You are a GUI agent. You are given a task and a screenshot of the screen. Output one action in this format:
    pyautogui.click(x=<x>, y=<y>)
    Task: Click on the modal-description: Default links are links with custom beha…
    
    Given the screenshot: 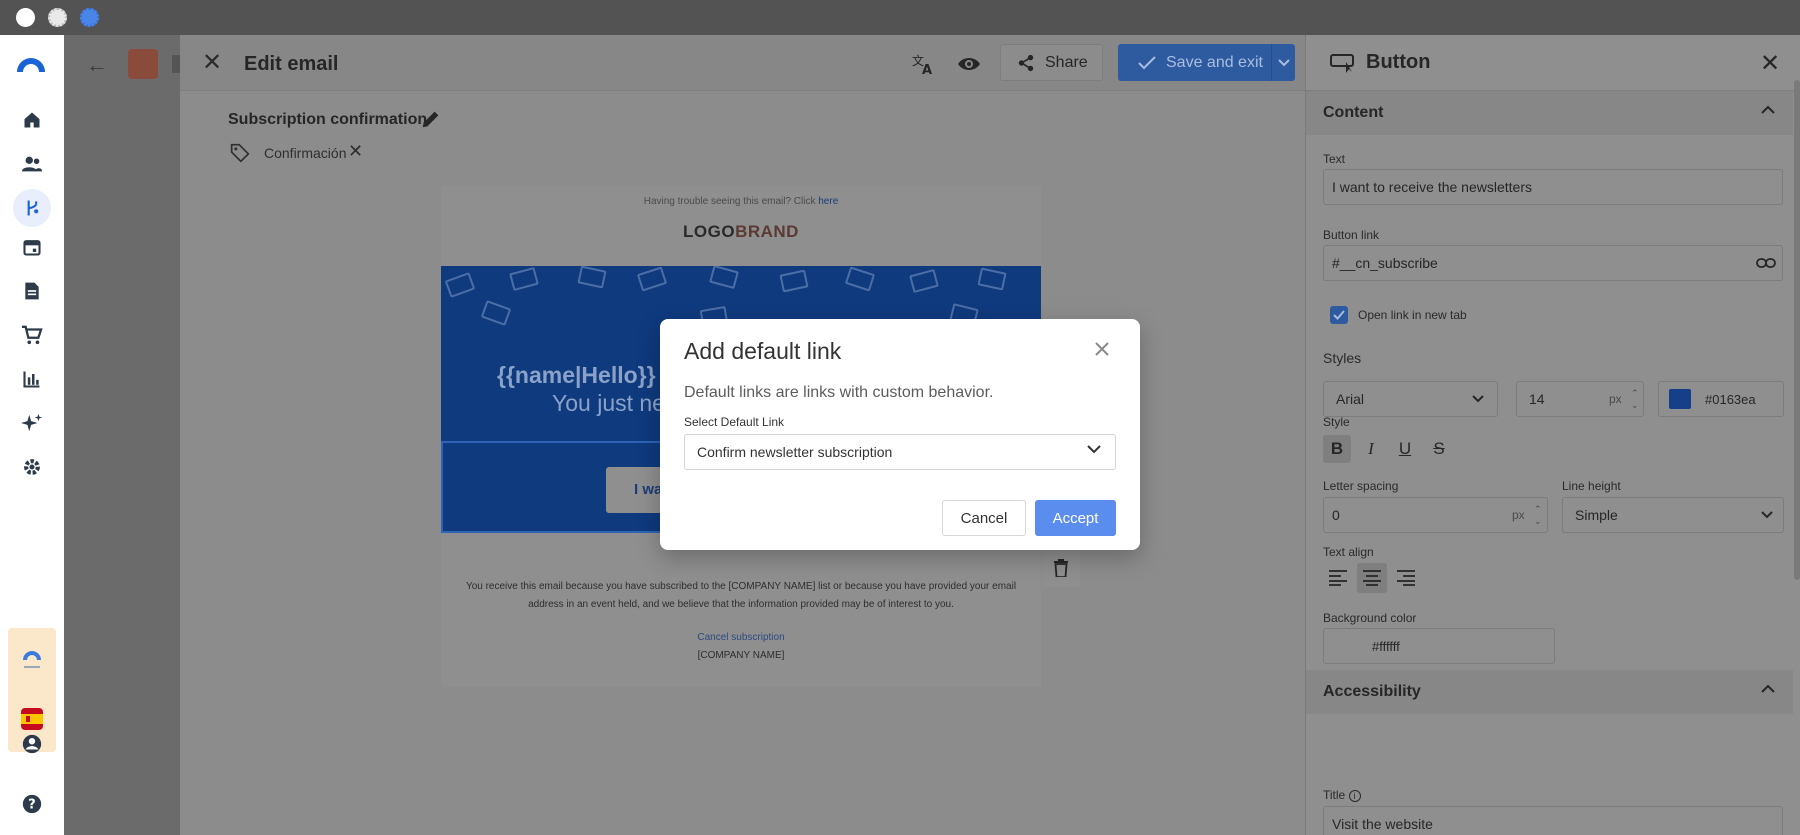 What is the action you would take?
    pyautogui.click(x=839, y=392)
    